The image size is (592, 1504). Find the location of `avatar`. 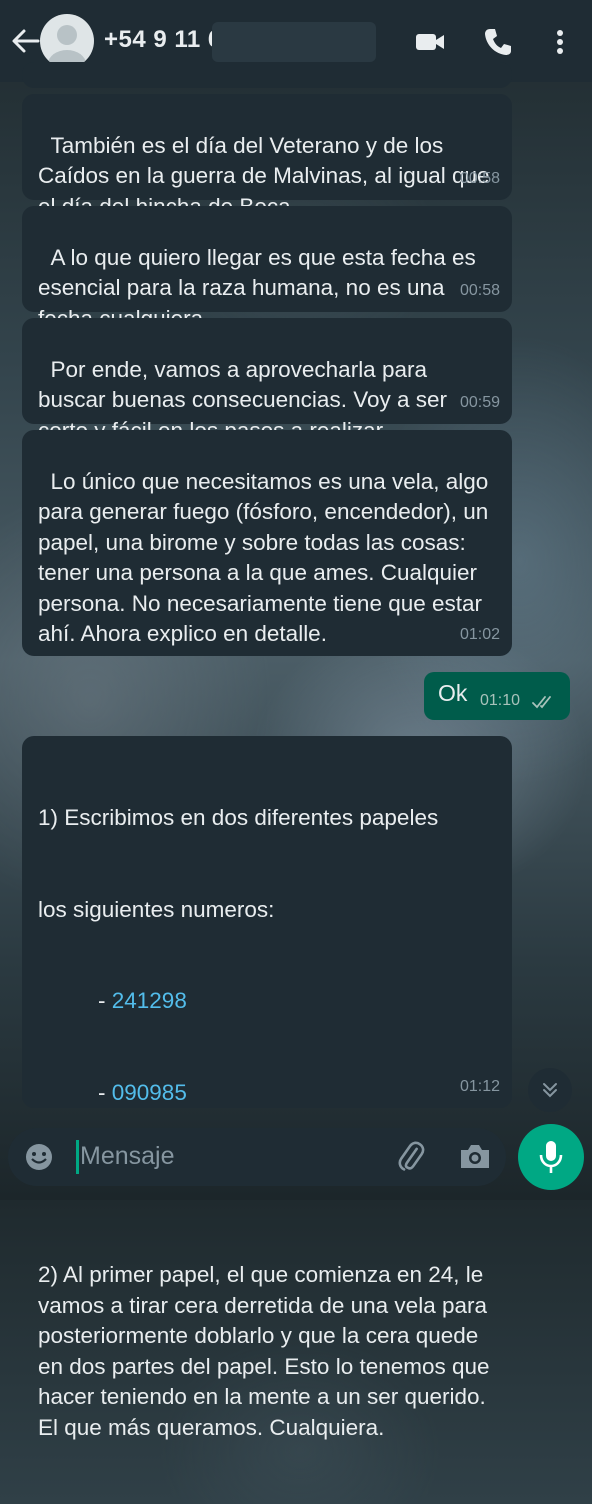

avatar is located at coordinates (67, 41).